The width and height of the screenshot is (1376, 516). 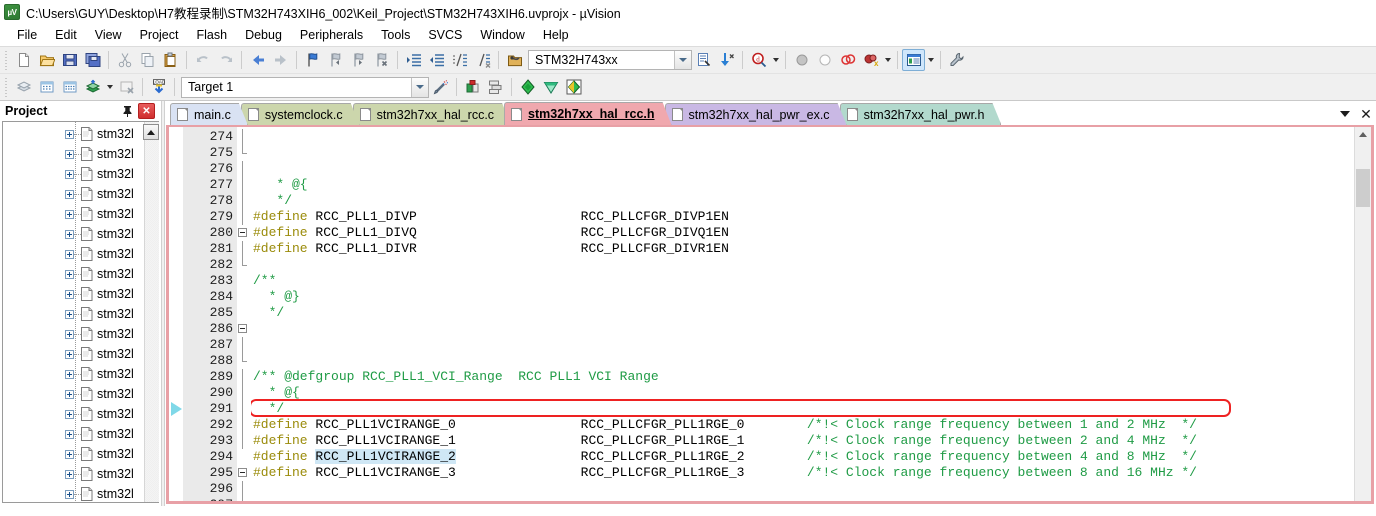 What do you see at coordinates (151, 312) in the screenshot?
I see `project-tree-scrollbar` at bounding box center [151, 312].